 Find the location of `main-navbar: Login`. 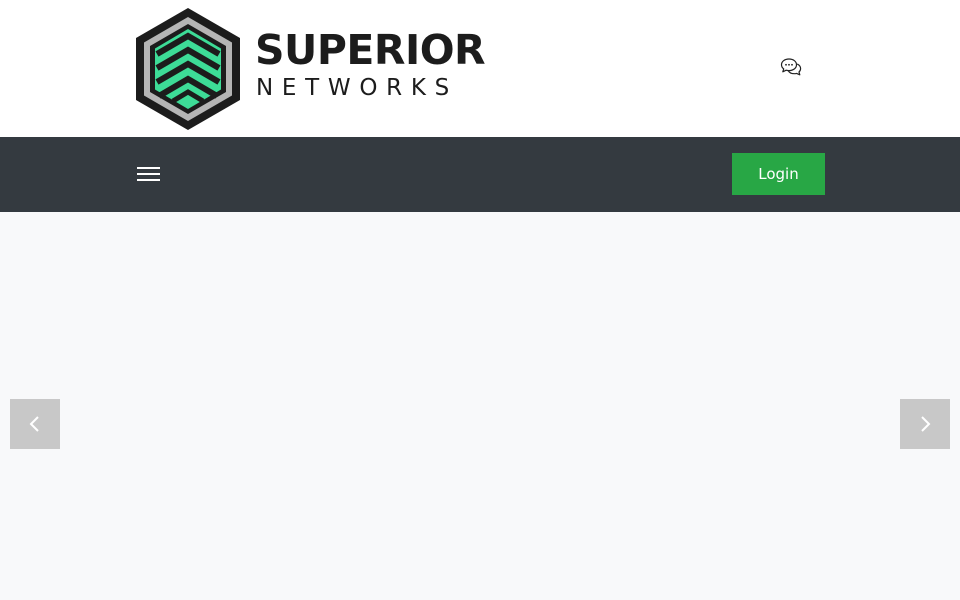

main-navbar: Login is located at coordinates (480, 174).